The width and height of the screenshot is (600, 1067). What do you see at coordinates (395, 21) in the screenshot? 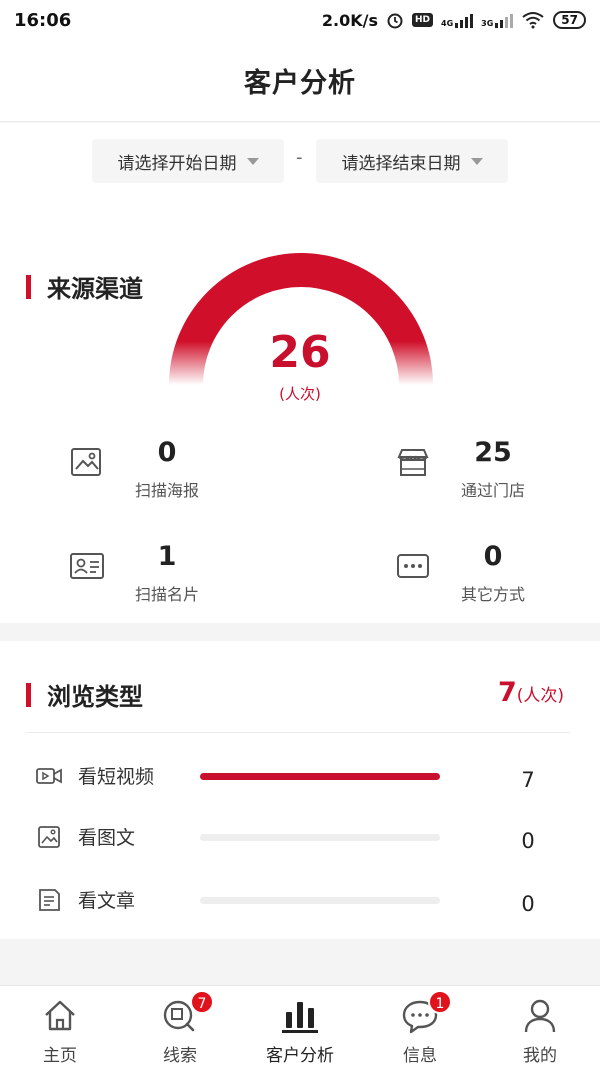
I see `alarm-icon` at bounding box center [395, 21].